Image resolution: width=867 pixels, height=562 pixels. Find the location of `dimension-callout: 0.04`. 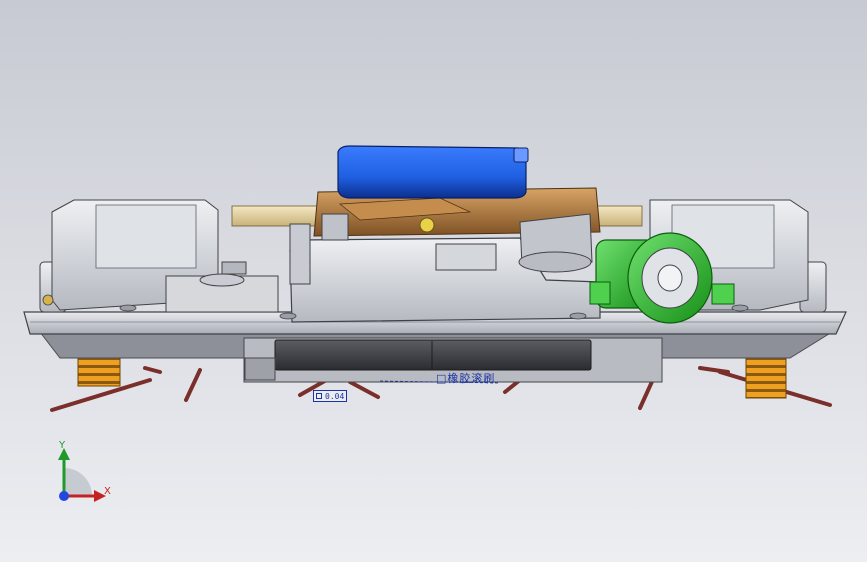

dimension-callout: 0.04 is located at coordinates (330, 396).